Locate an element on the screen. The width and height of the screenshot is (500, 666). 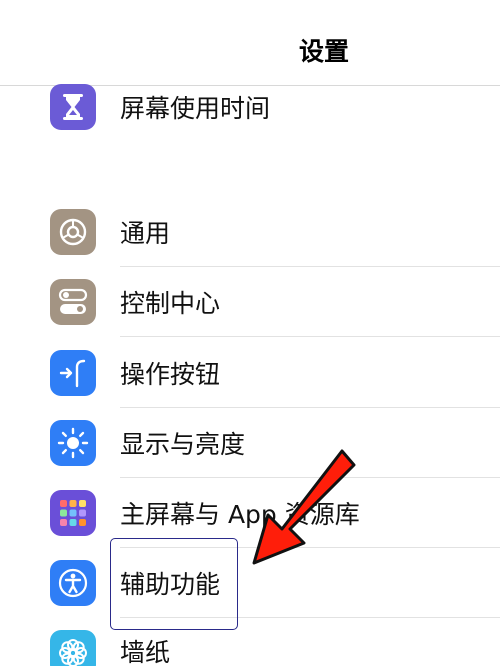
action-button-icon is located at coordinates (73, 373).